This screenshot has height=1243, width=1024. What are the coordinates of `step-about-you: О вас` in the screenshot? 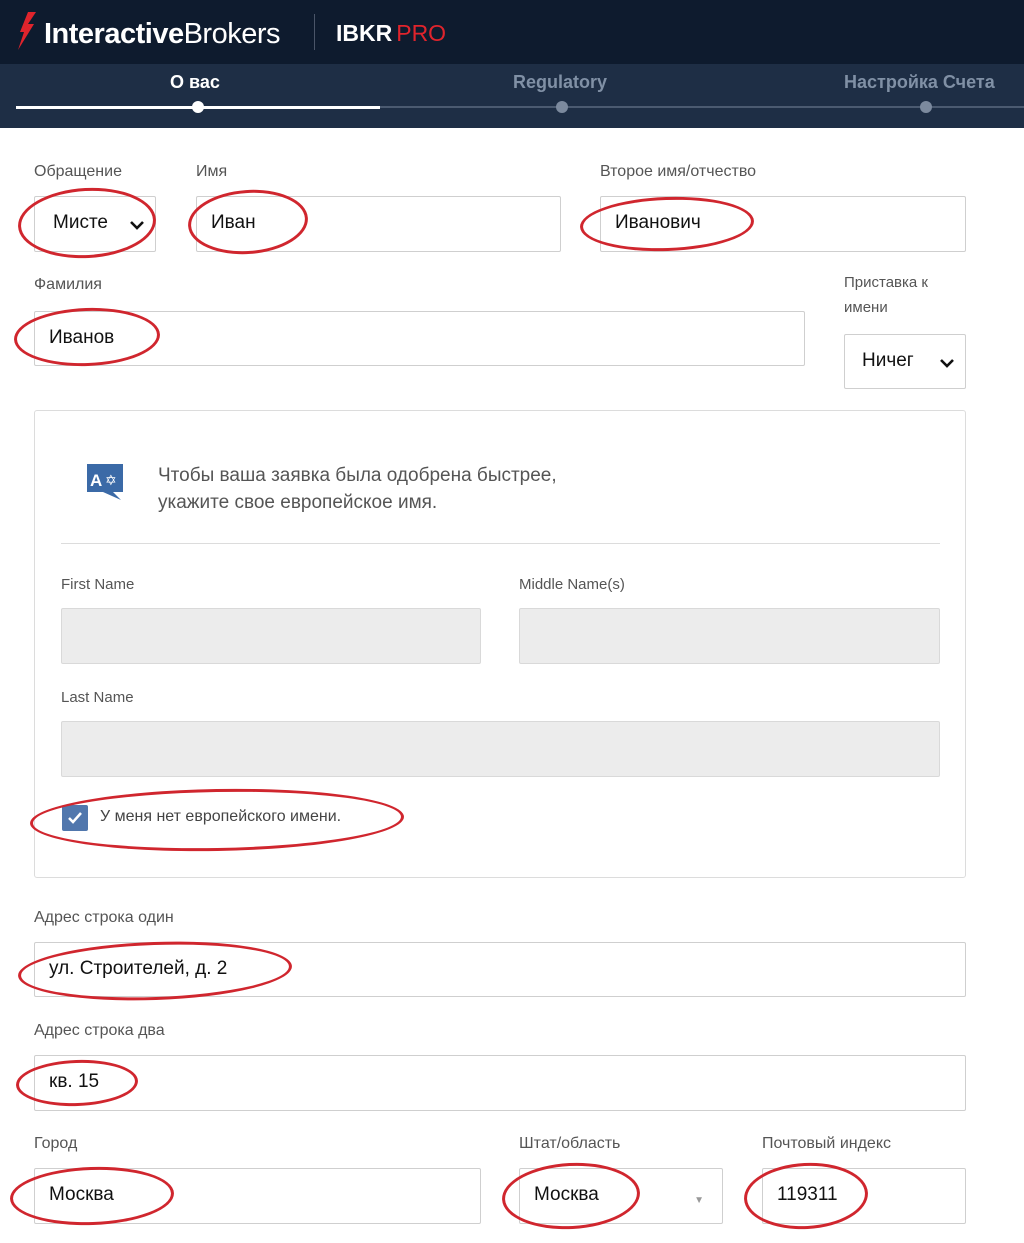 It's located at (195, 82).